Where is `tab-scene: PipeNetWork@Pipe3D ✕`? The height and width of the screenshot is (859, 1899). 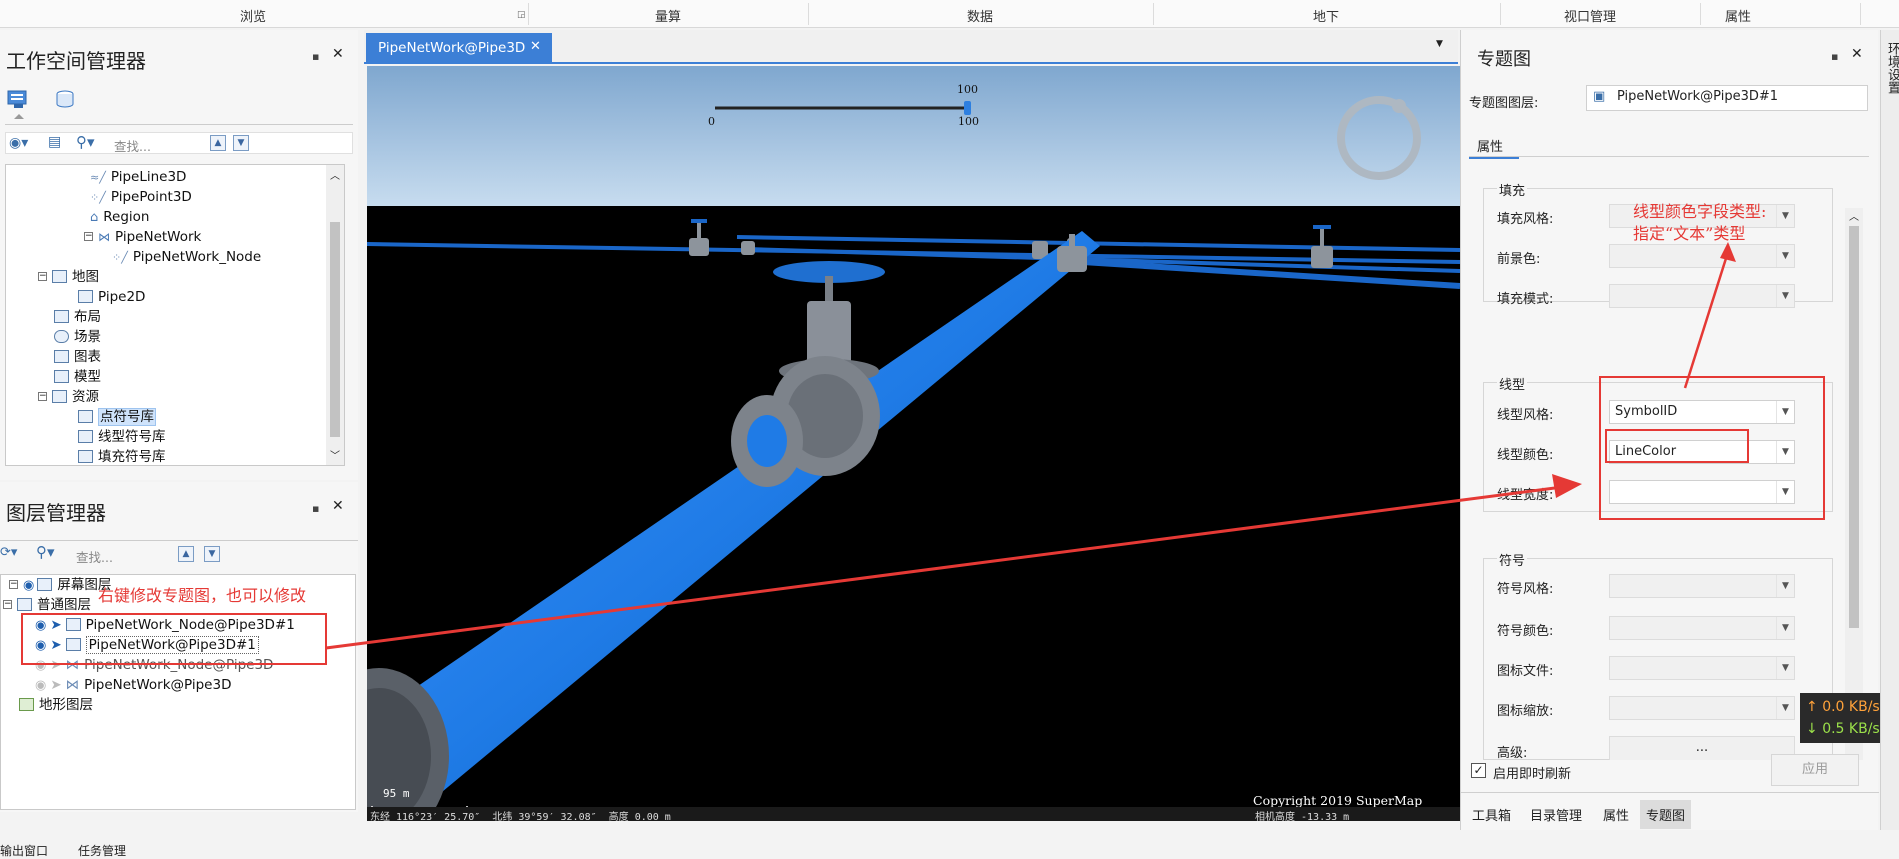 tab-scene: PipeNetWork@Pipe3D ✕ is located at coordinates (459, 47).